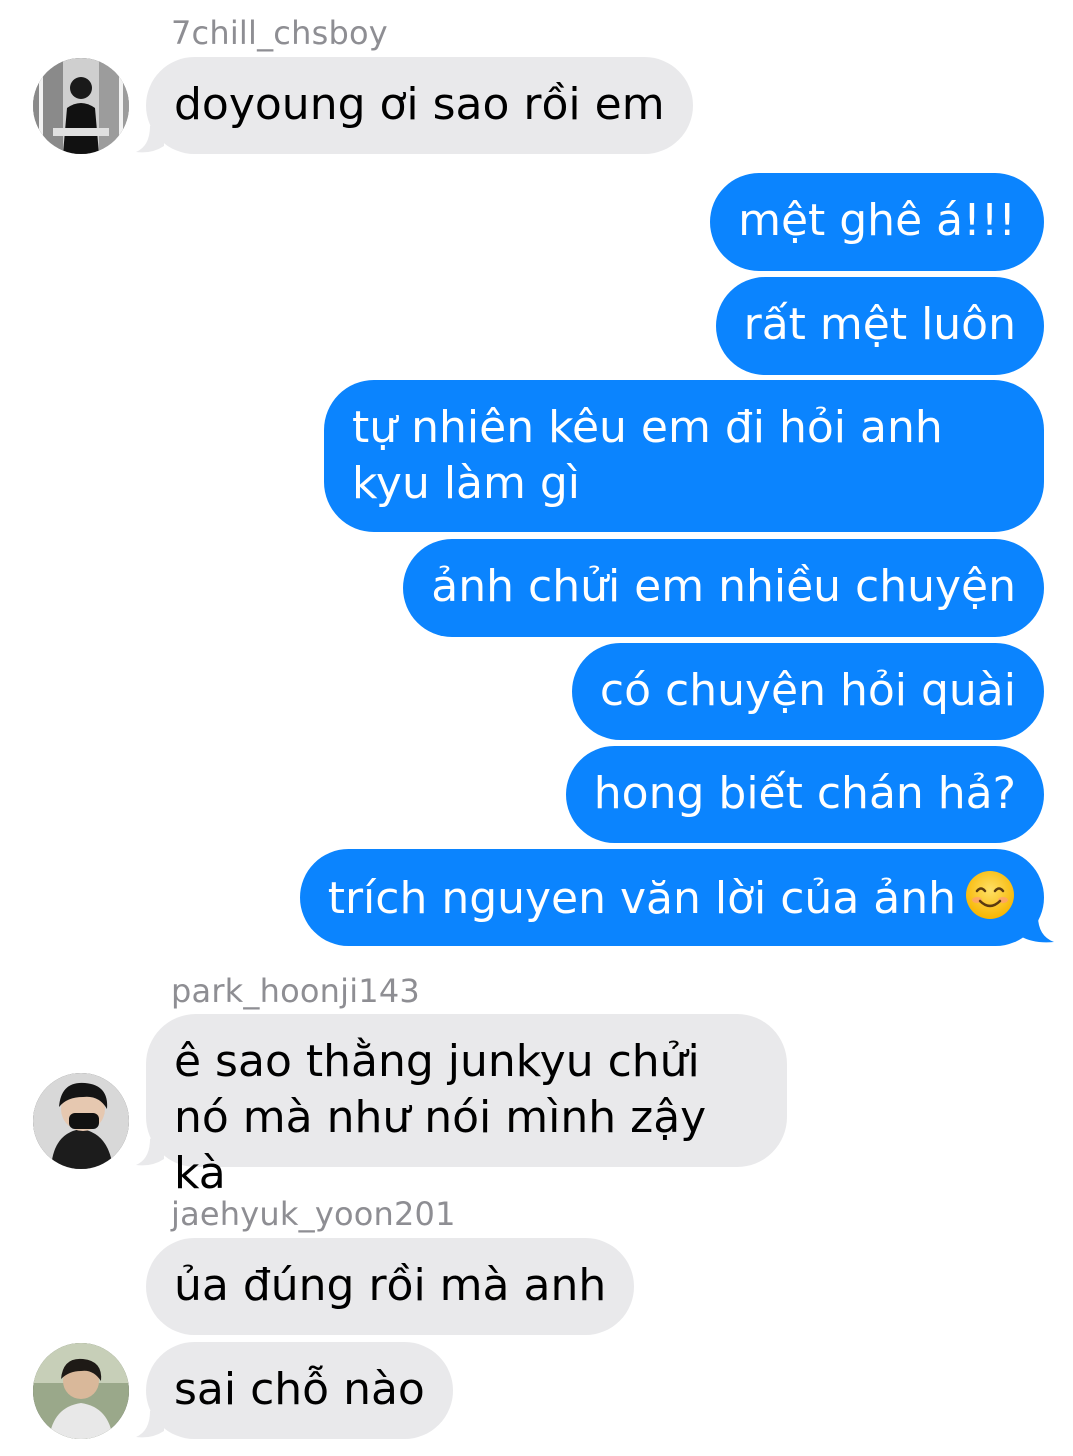  I want to click on outgoing-message-bubble: trích nguyen văn lời của ảnh, so click(671, 897).